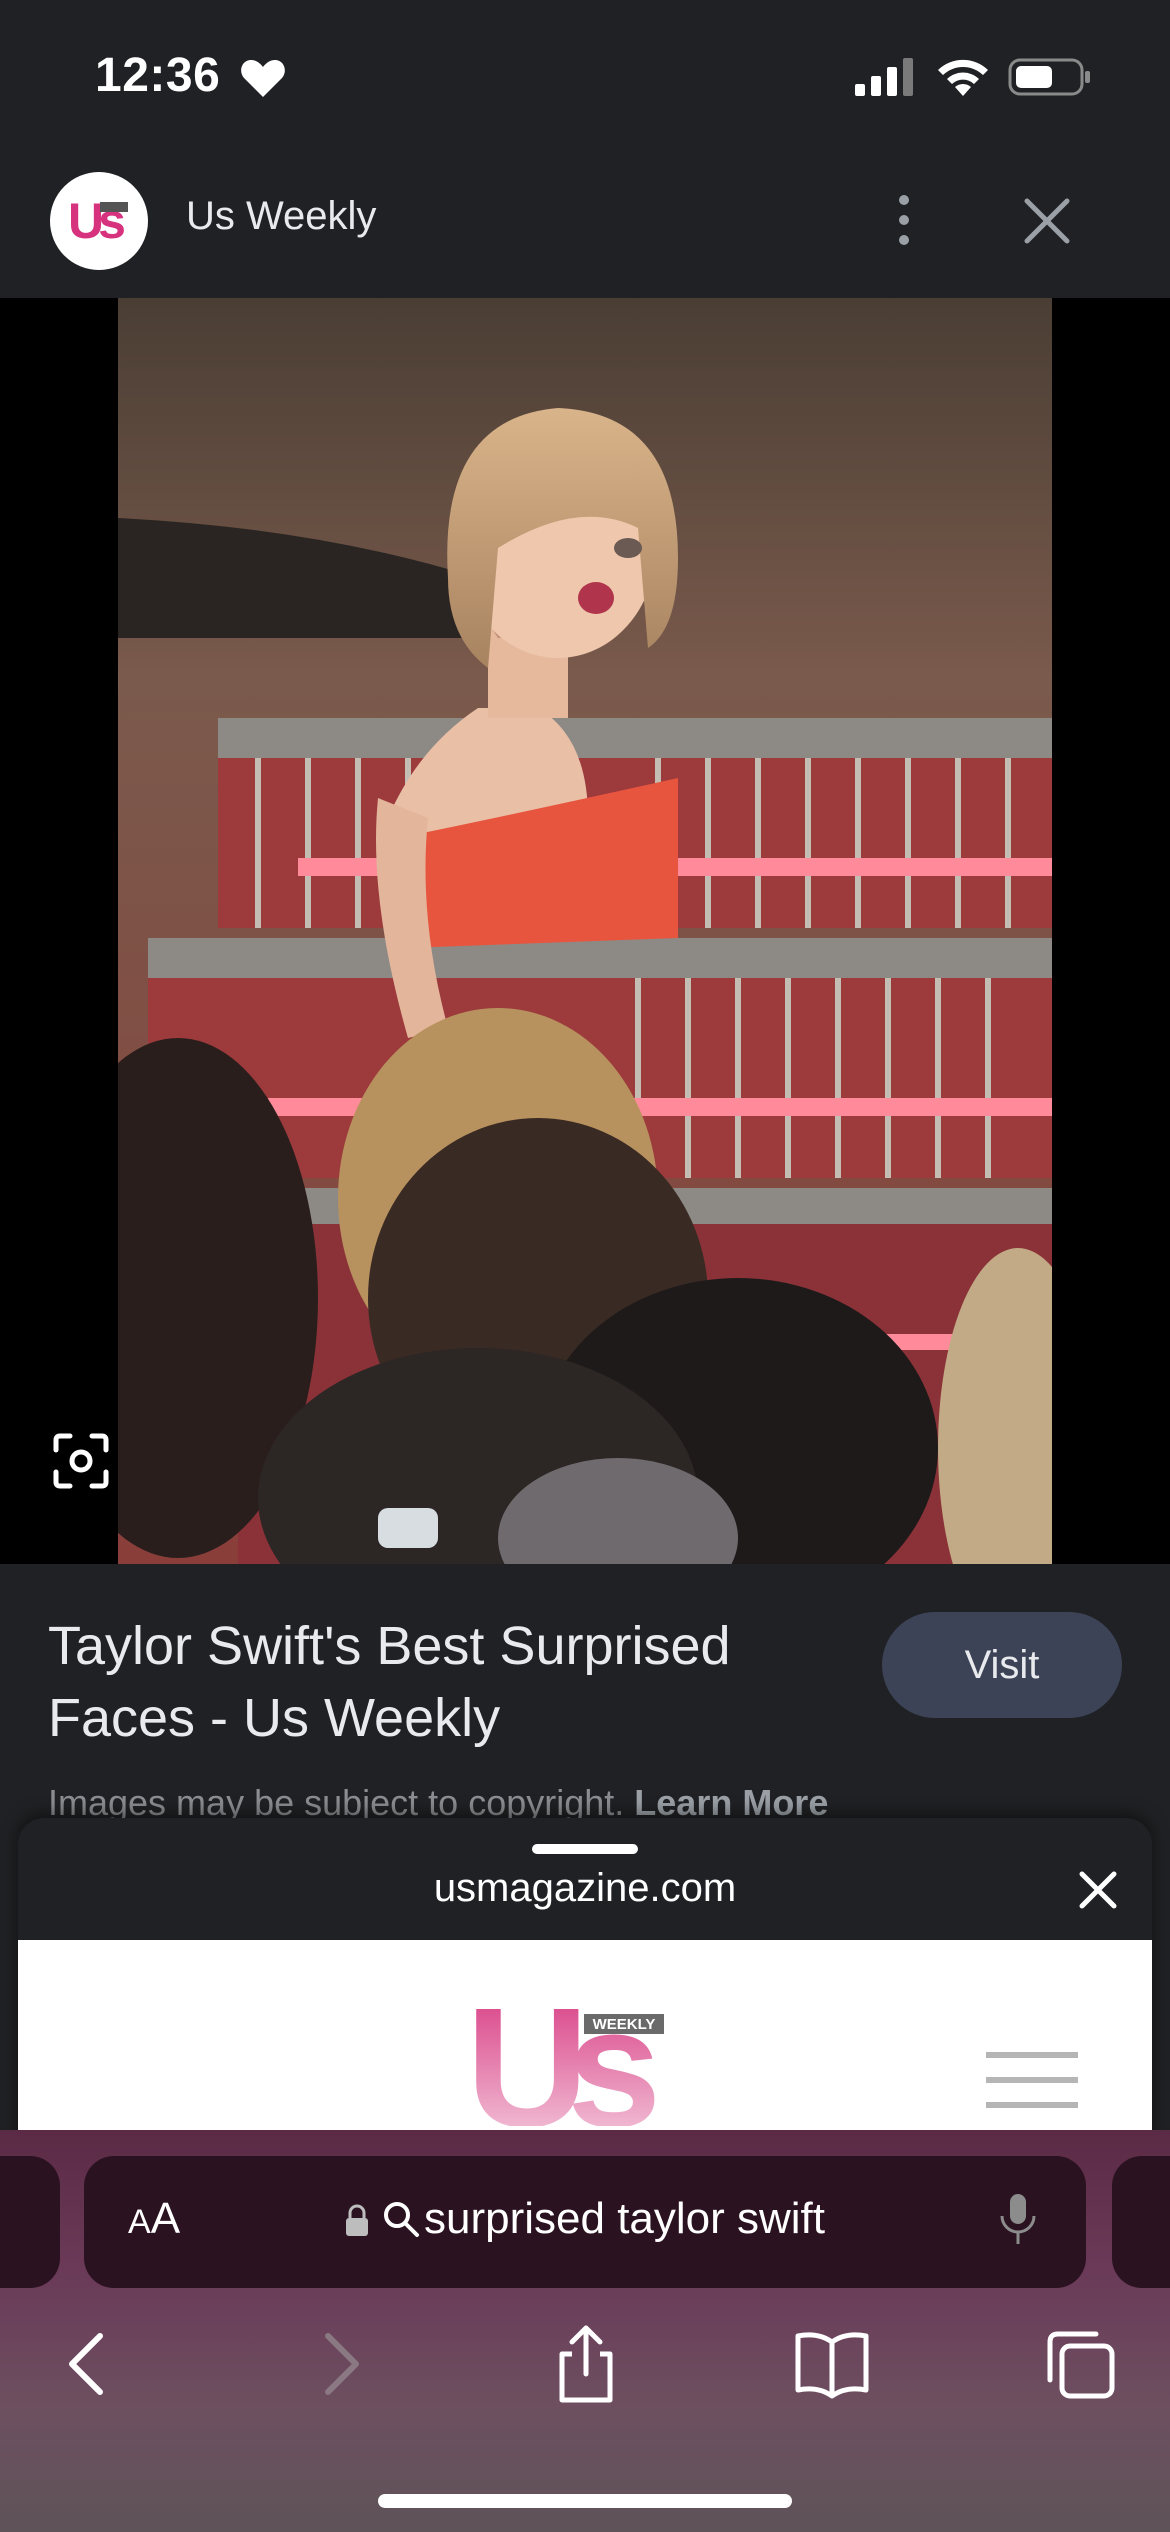 The height and width of the screenshot is (2532, 1170). Describe the element at coordinates (401, 2219) in the screenshot. I see `search-icon` at that location.